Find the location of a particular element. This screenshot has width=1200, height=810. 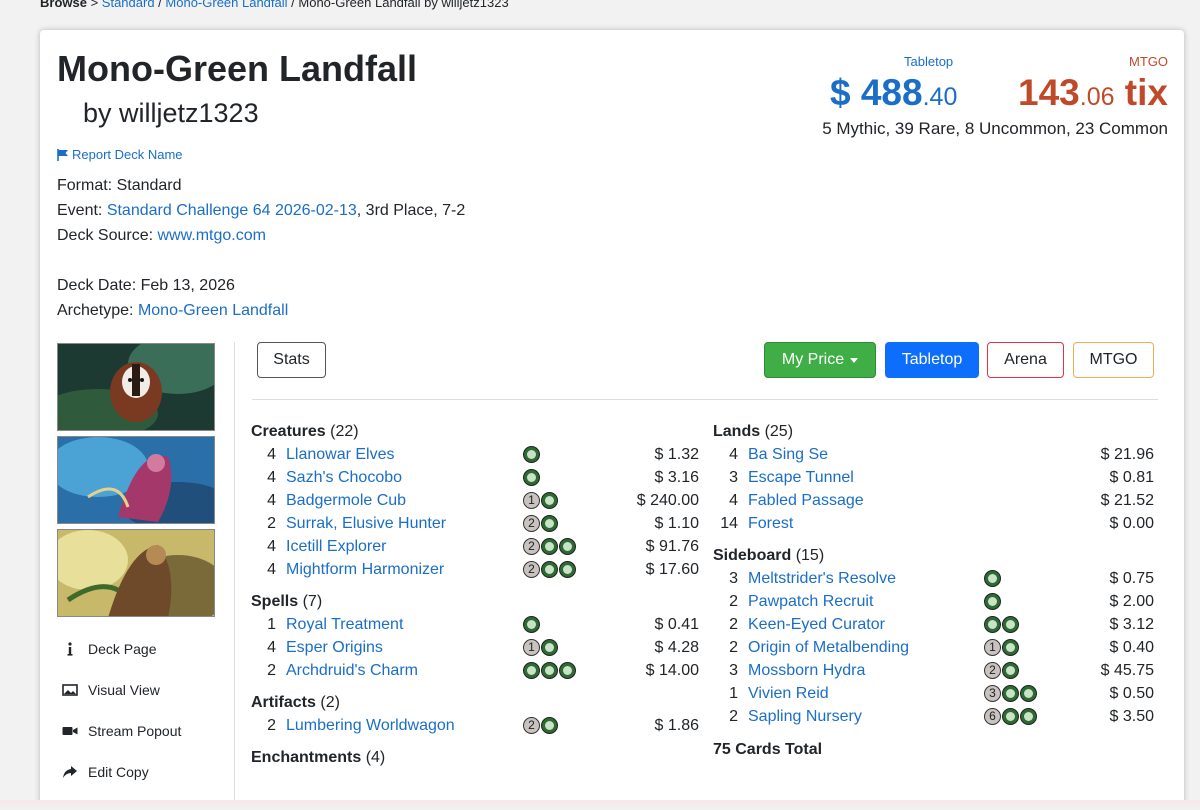

mtgo-button: MTGO is located at coordinates (1113, 360).